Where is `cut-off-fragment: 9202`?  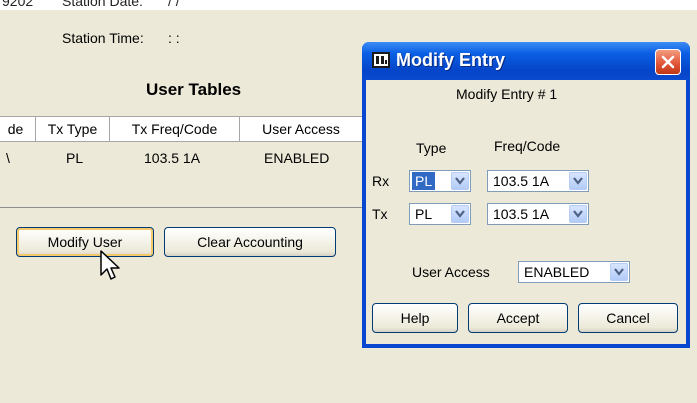 cut-off-fragment: 9202 is located at coordinates (18, 4).